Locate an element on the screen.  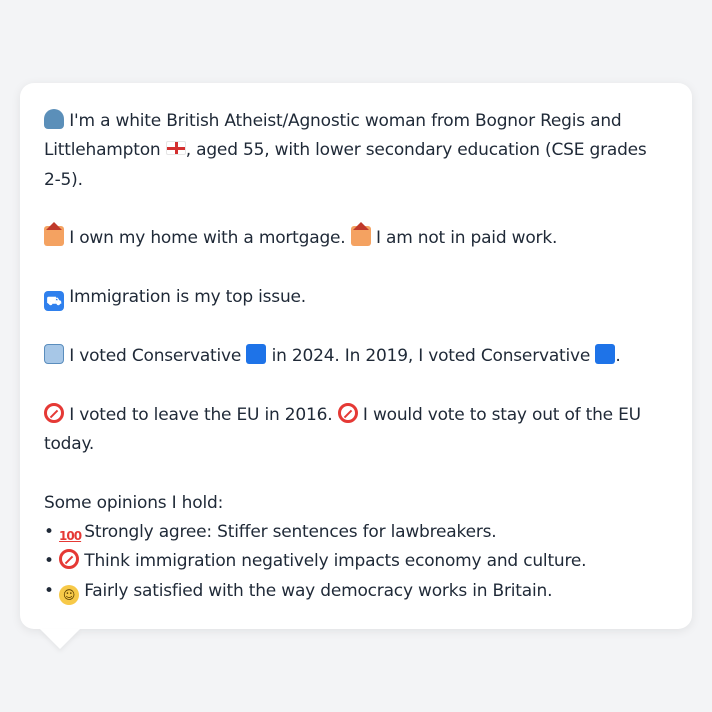
hundred-points-icon: 100 is located at coordinates (70, 536).